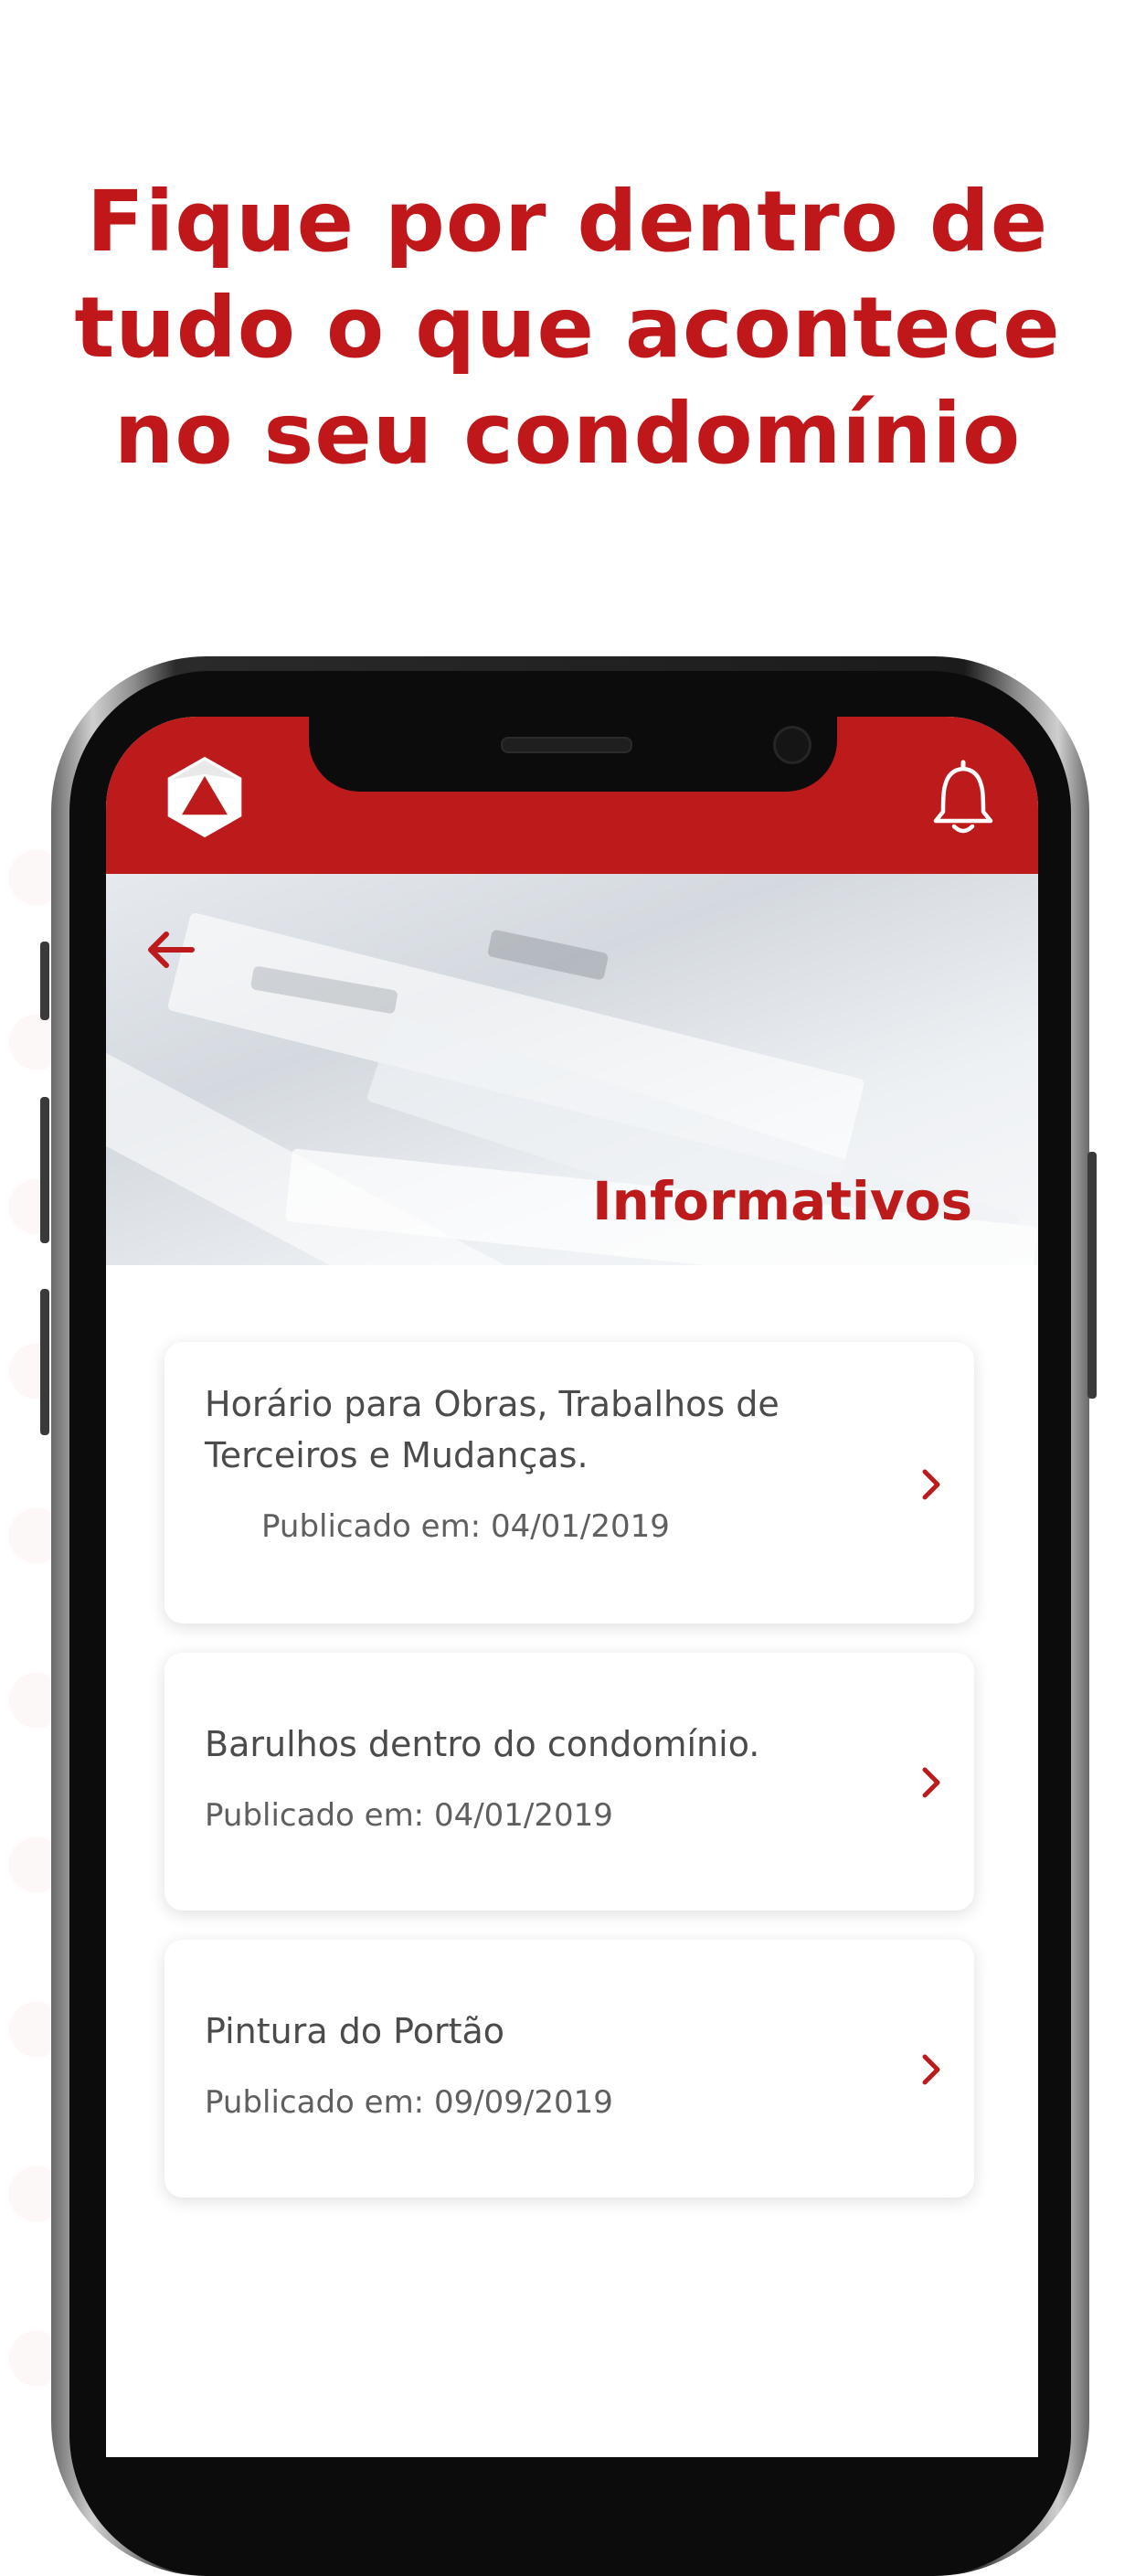 The width and height of the screenshot is (1135, 2576). What do you see at coordinates (567, 222) in the screenshot?
I see `headline-line-1: Fique por dentro de` at bounding box center [567, 222].